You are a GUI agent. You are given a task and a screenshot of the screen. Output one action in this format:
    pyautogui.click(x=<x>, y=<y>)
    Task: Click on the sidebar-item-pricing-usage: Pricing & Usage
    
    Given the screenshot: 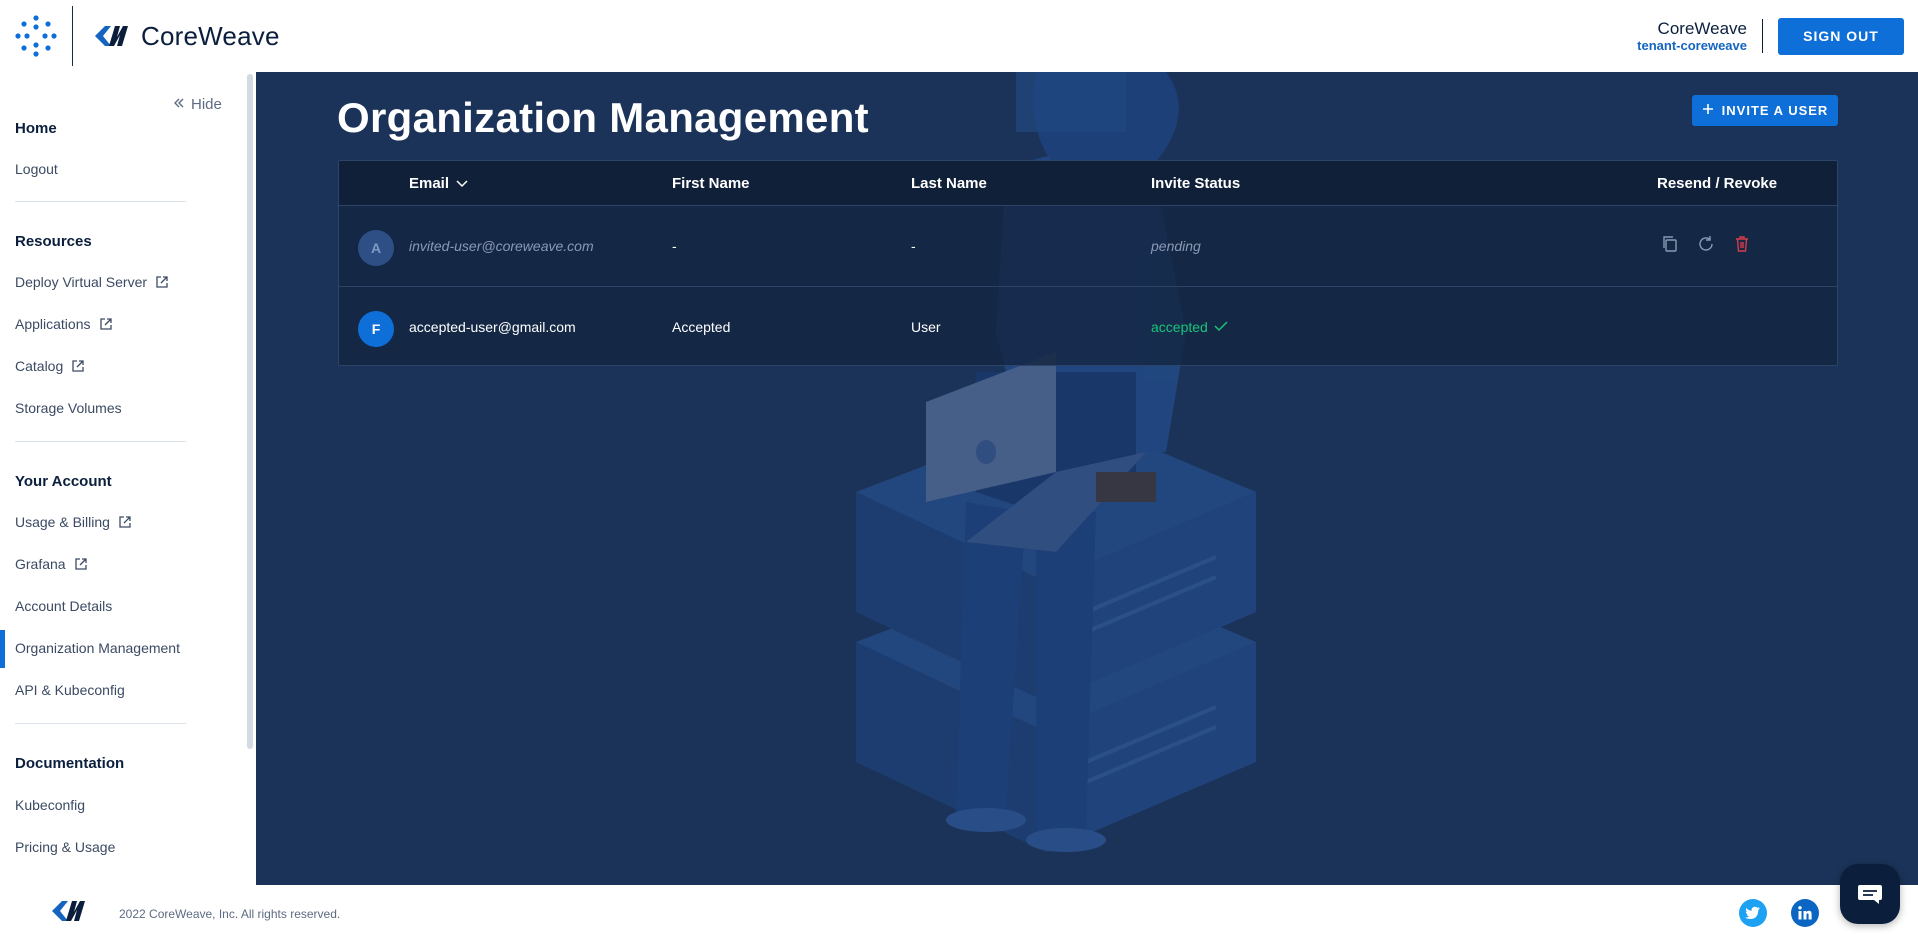 What is the action you would take?
    pyautogui.click(x=65, y=847)
    